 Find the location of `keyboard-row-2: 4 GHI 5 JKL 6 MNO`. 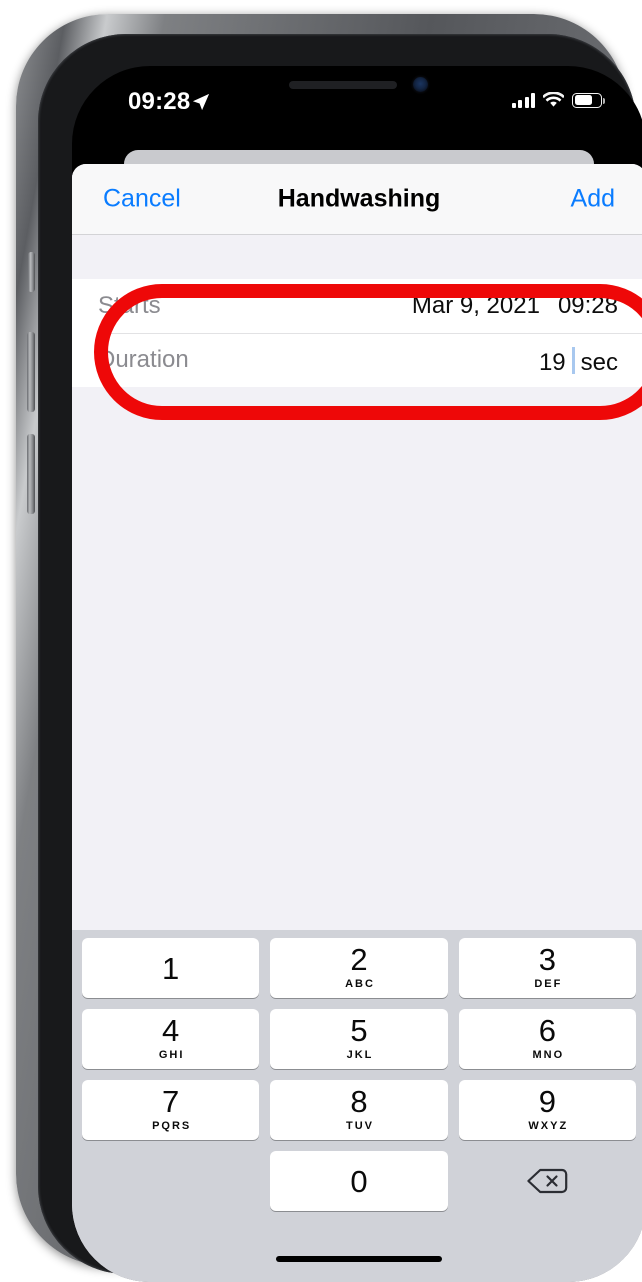

keyboard-row-2: 4 GHI 5 JKL 6 MNO is located at coordinates (357, 1039).